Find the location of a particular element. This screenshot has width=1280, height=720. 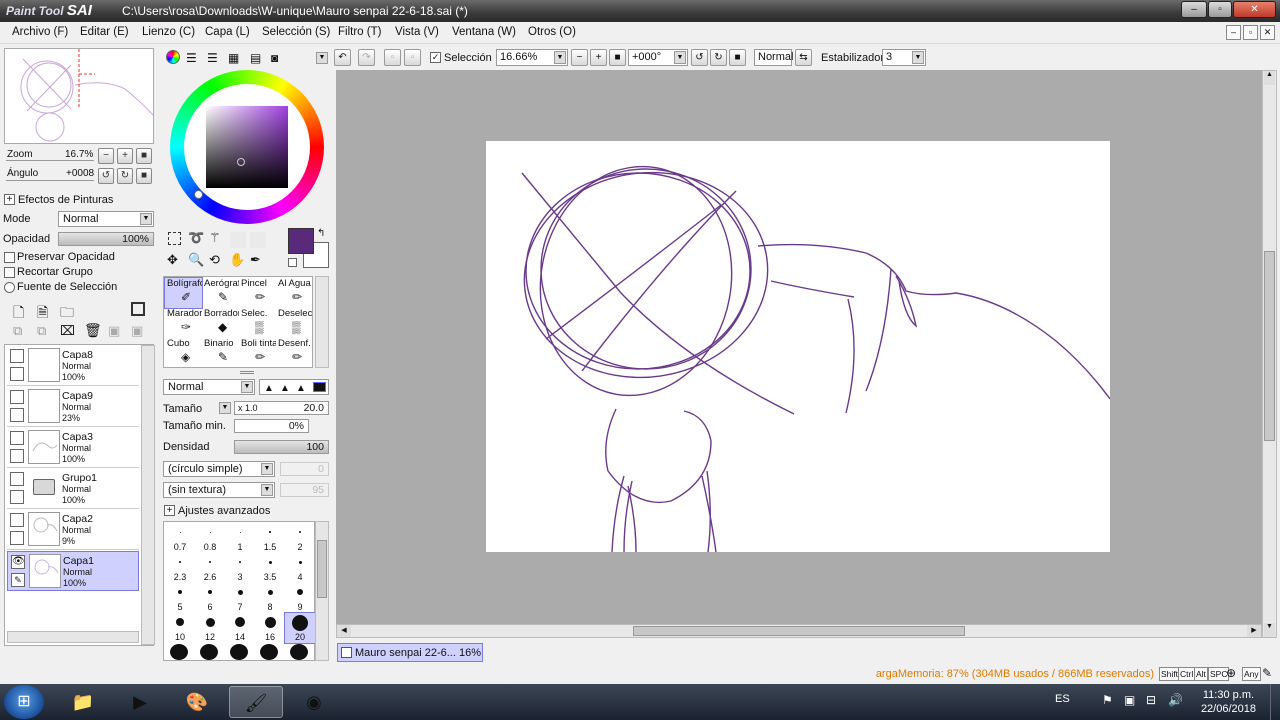

expand-advanced-icon: + is located at coordinates (169, 510).